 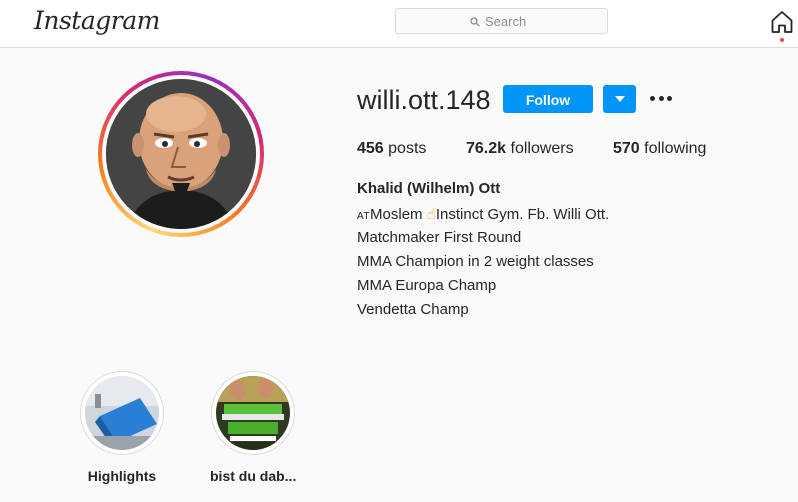 What do you see at coordinates (548, 99) in the screenshot?
I see `follow-button: Follow` at bounding box center [548, 99].